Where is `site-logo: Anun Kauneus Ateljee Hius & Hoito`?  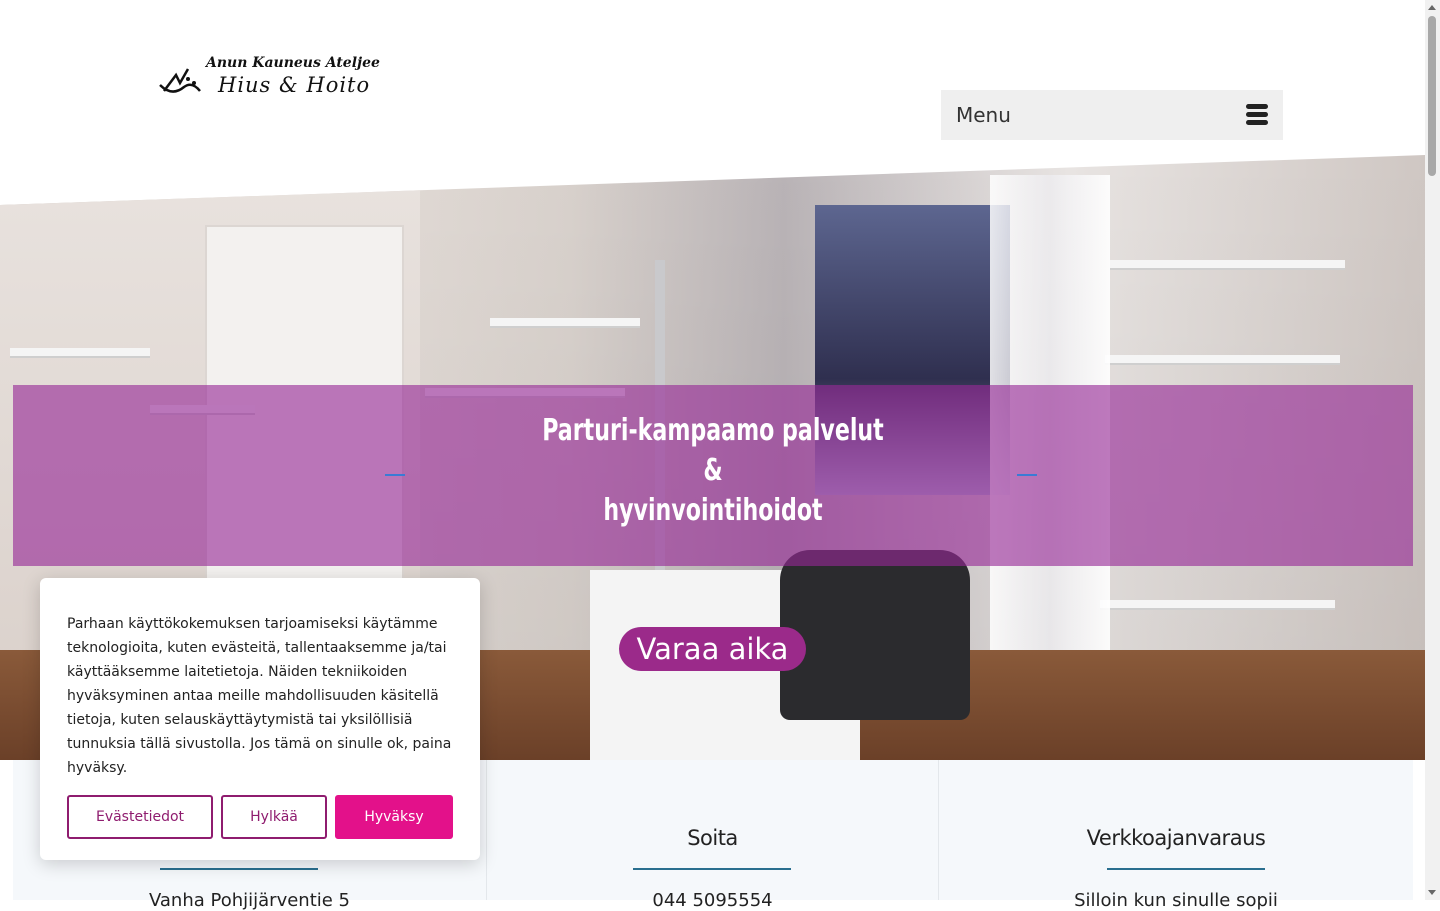 site-logo: Anun Kauneus Ateljee Hius & Hoito is located at coordinates (288, 80).